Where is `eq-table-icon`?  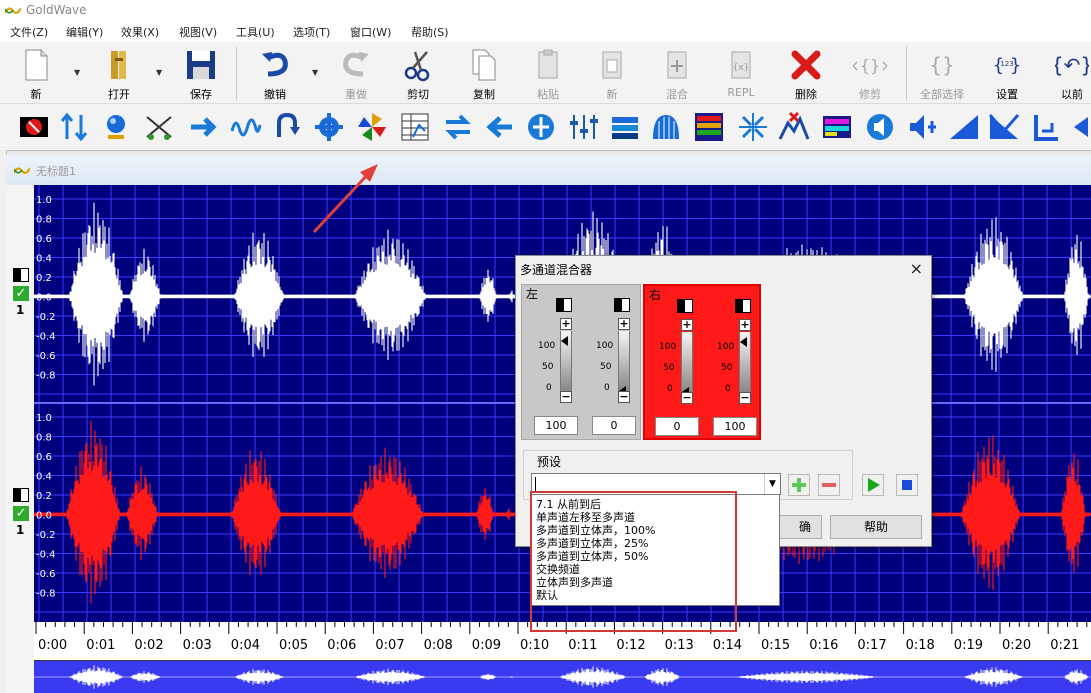
eq-table-icon is located at coordinates (415, 127).